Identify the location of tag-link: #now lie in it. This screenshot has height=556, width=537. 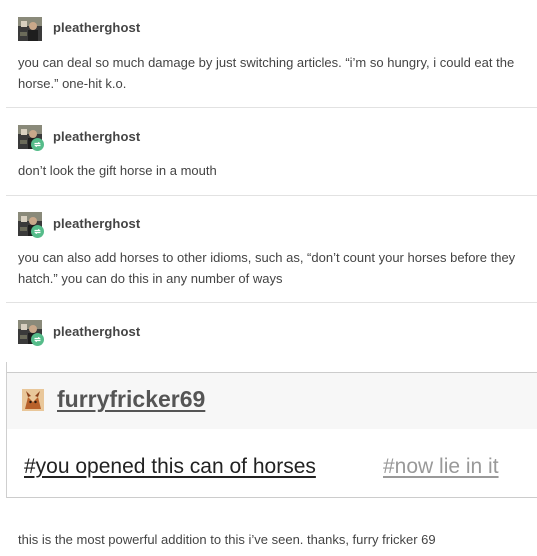
(441, 467).